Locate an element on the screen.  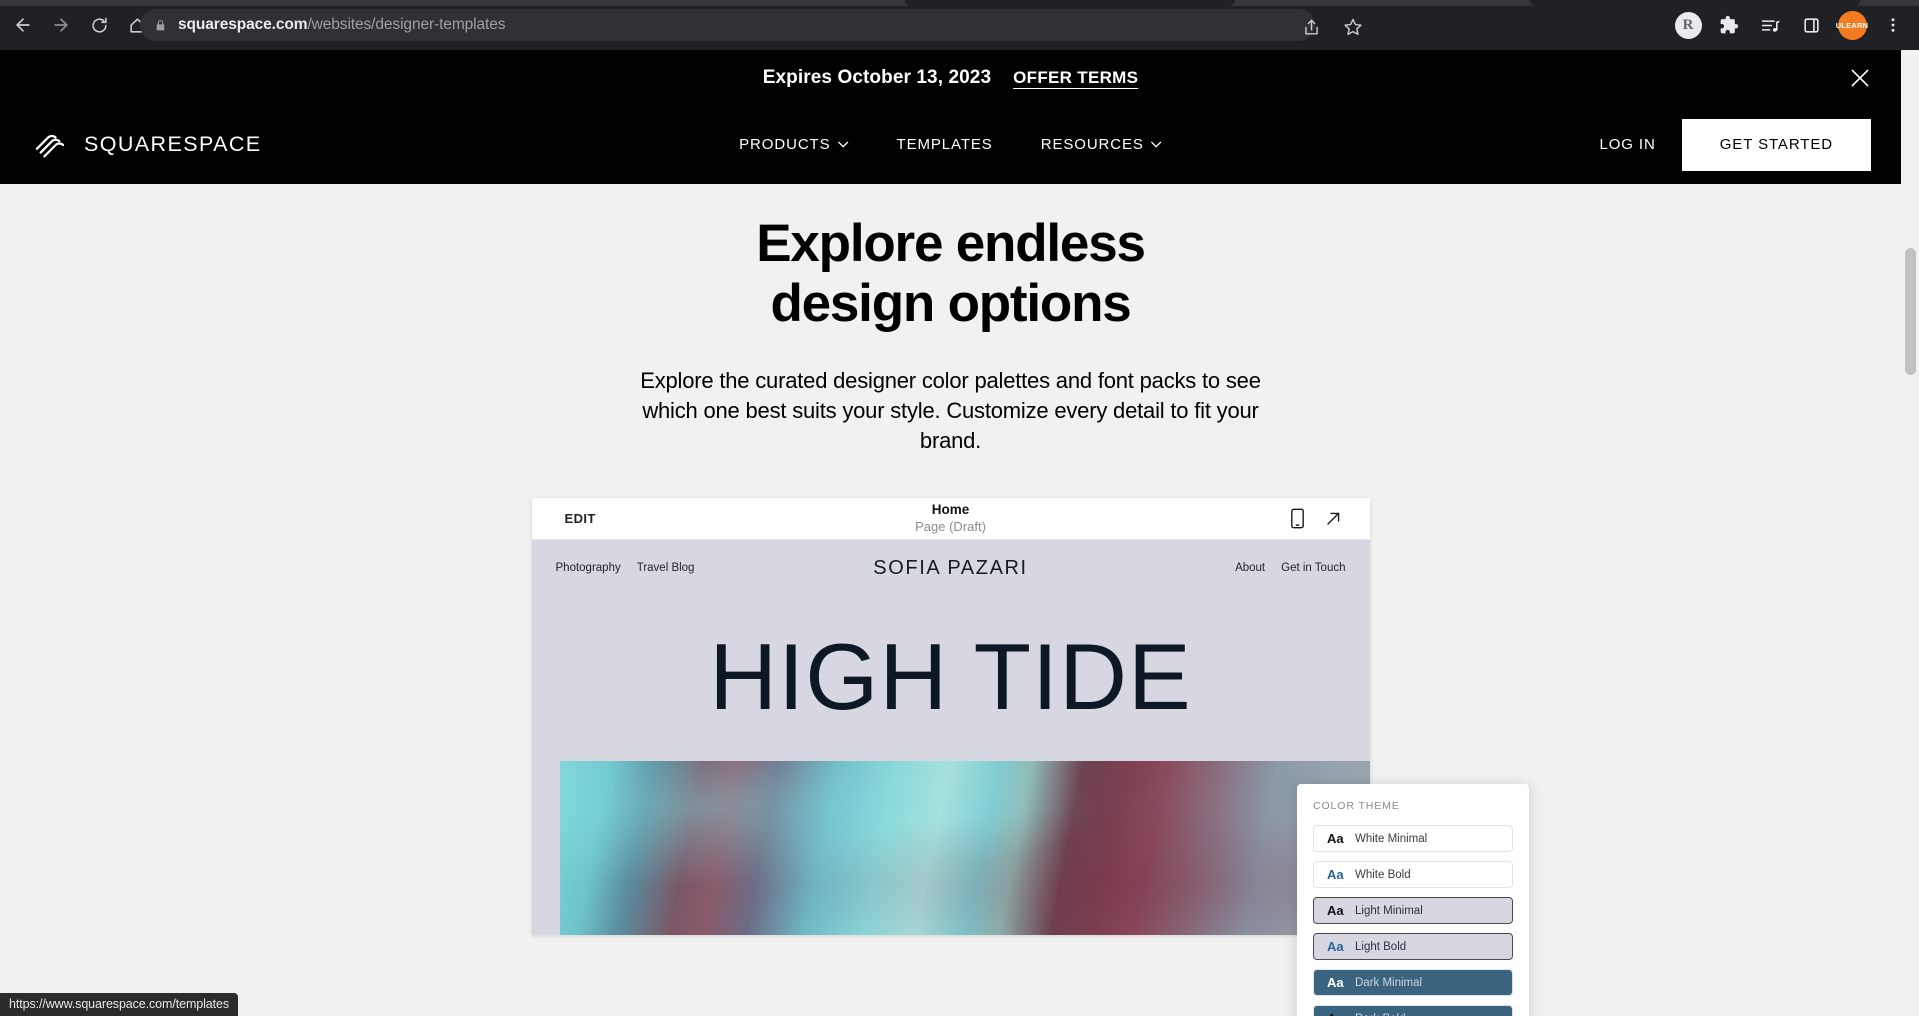
swatch-name: Dark Bold is located at coordinates (1380, 1014).